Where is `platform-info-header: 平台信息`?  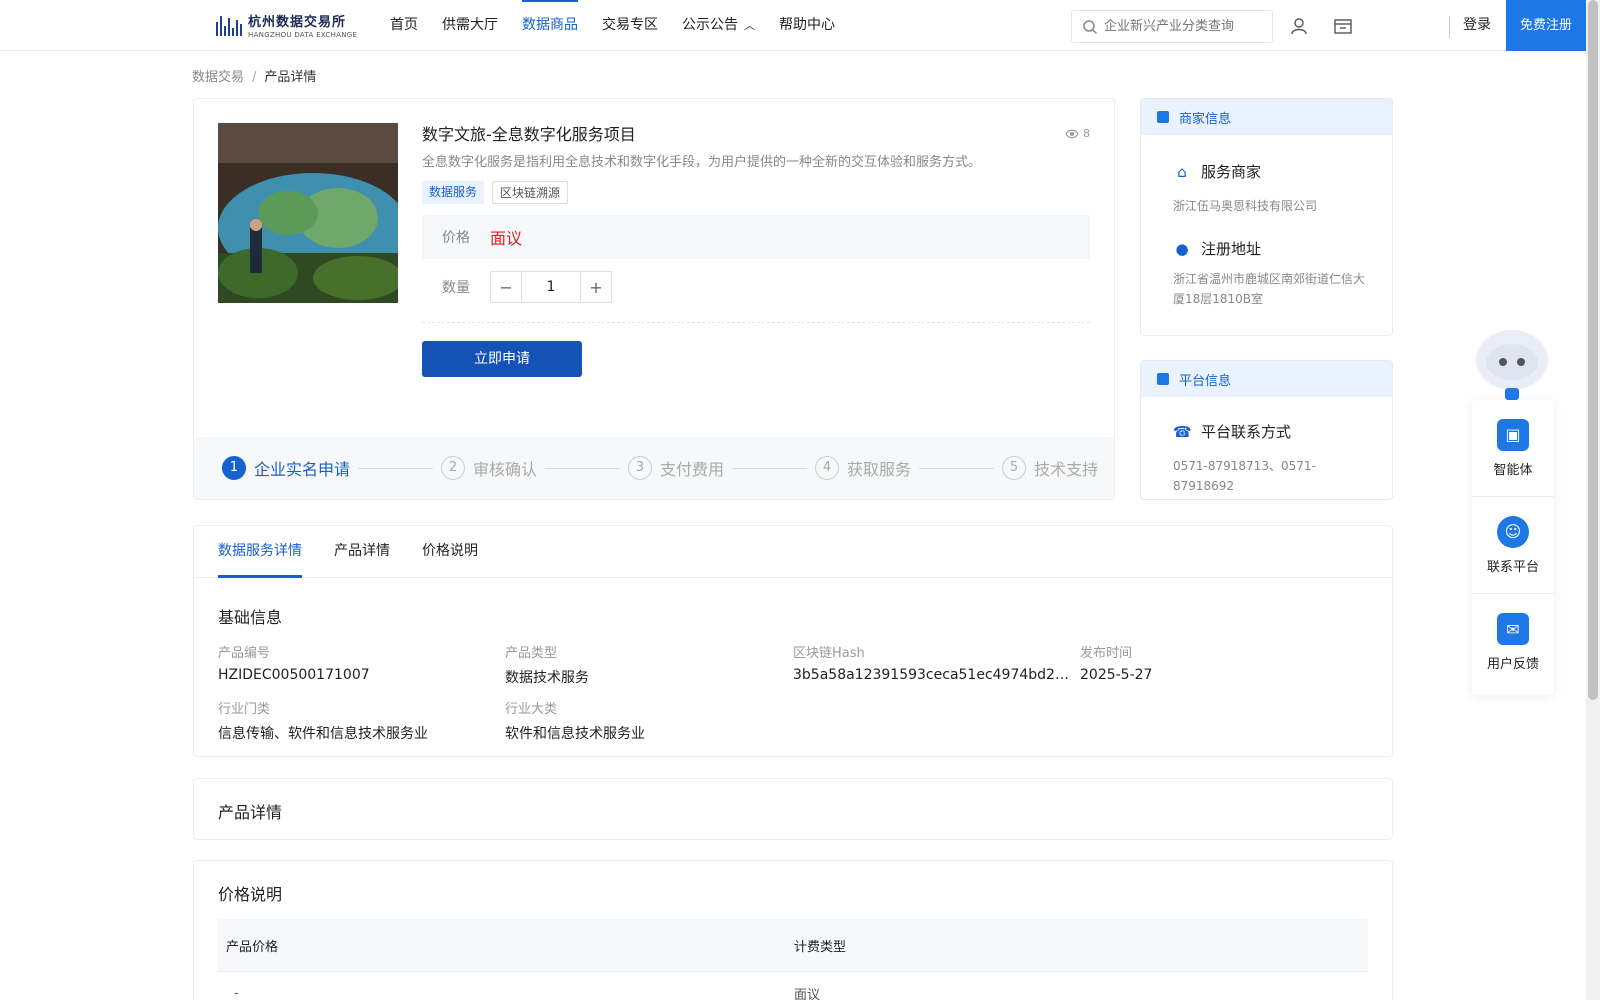 platform-info-header: 平台信息 is located at coordinates (1266, 379).